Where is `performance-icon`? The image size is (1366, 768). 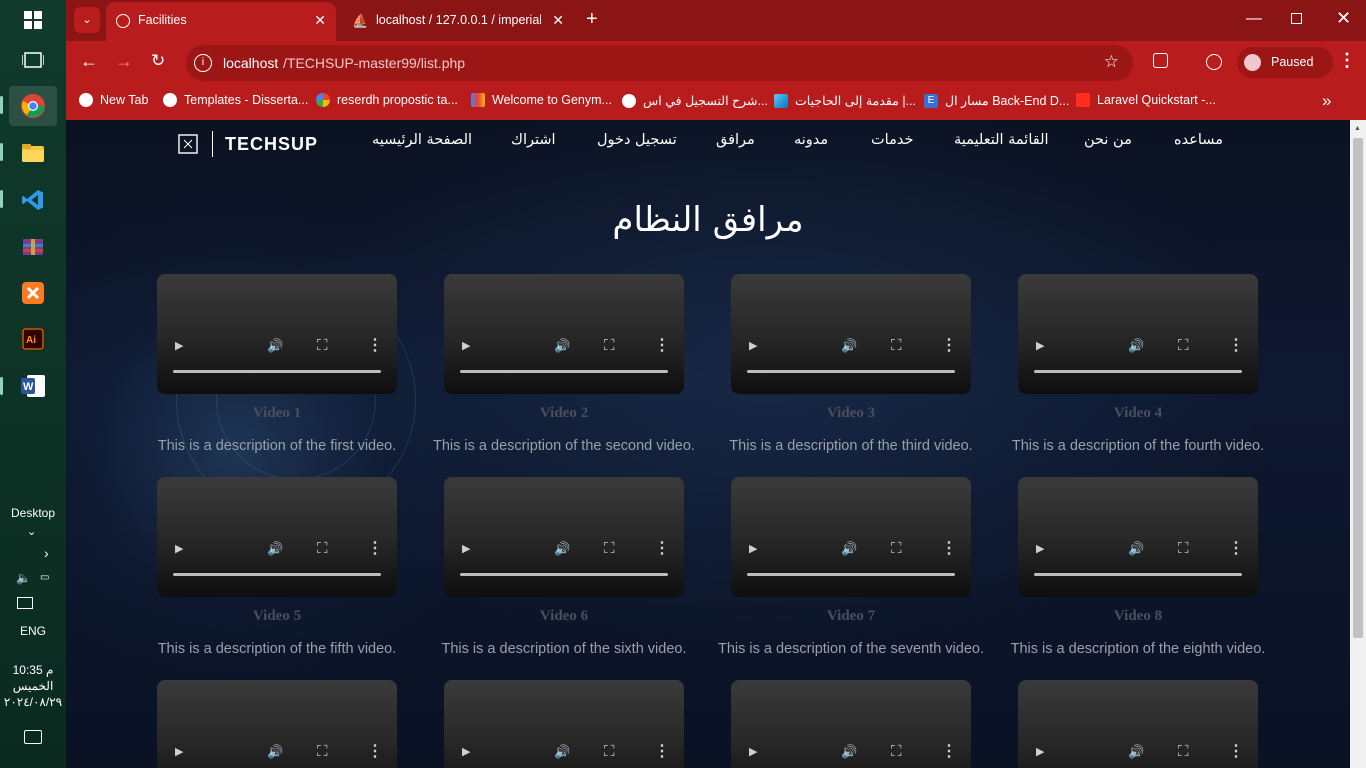 performance-icon is located at coordinates (1214, 62).